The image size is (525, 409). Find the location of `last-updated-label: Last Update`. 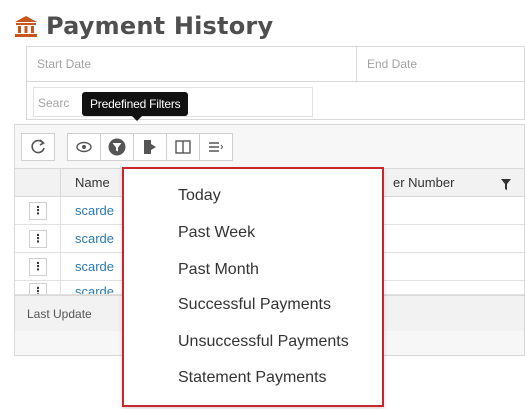

last-updated-label: Last Update is located at coordinates (59, 314).